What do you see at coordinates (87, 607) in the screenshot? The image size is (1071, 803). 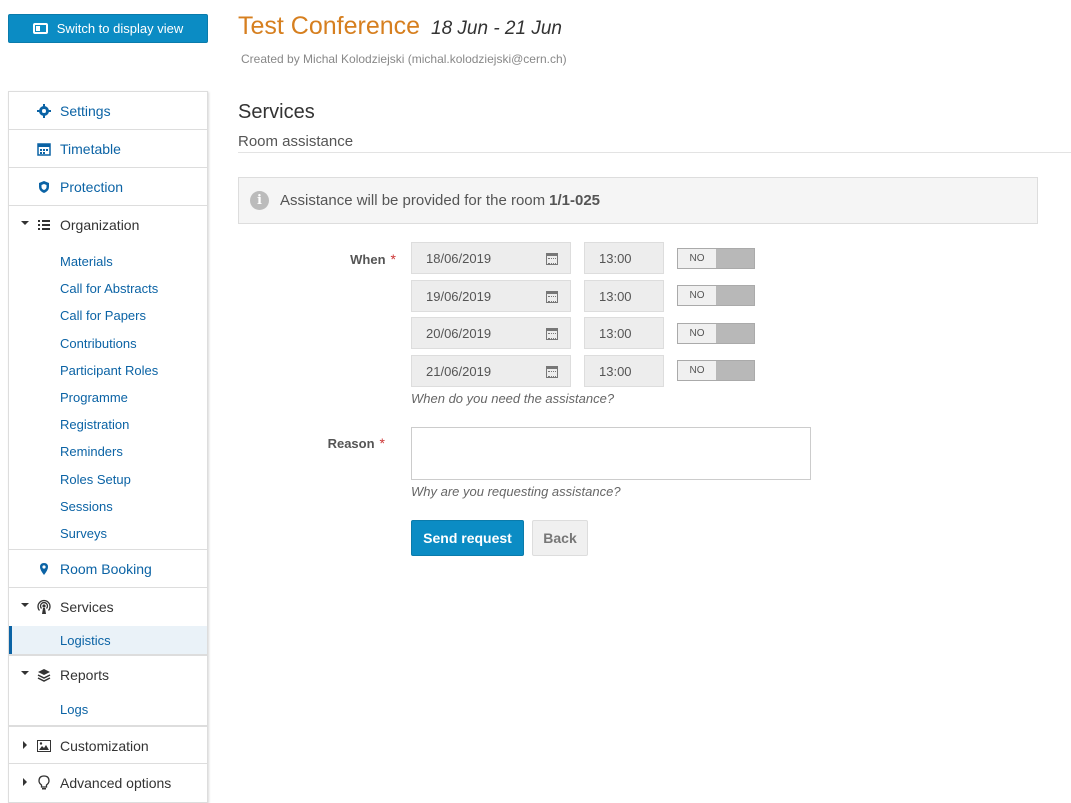 I see `sidebar-item-label: Services` at bounding box center [87, 607].